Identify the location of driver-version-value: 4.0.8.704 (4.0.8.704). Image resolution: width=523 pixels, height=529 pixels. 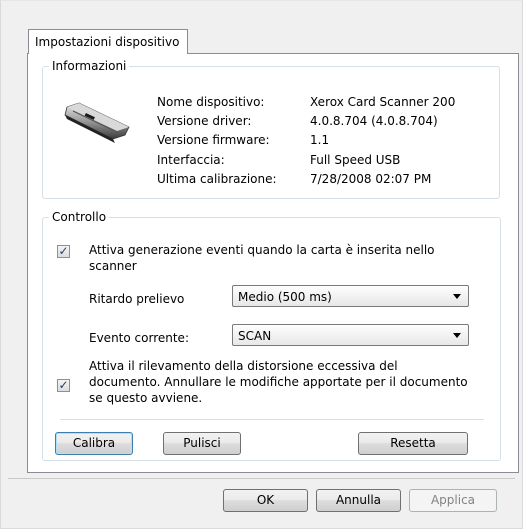
(374, 121).